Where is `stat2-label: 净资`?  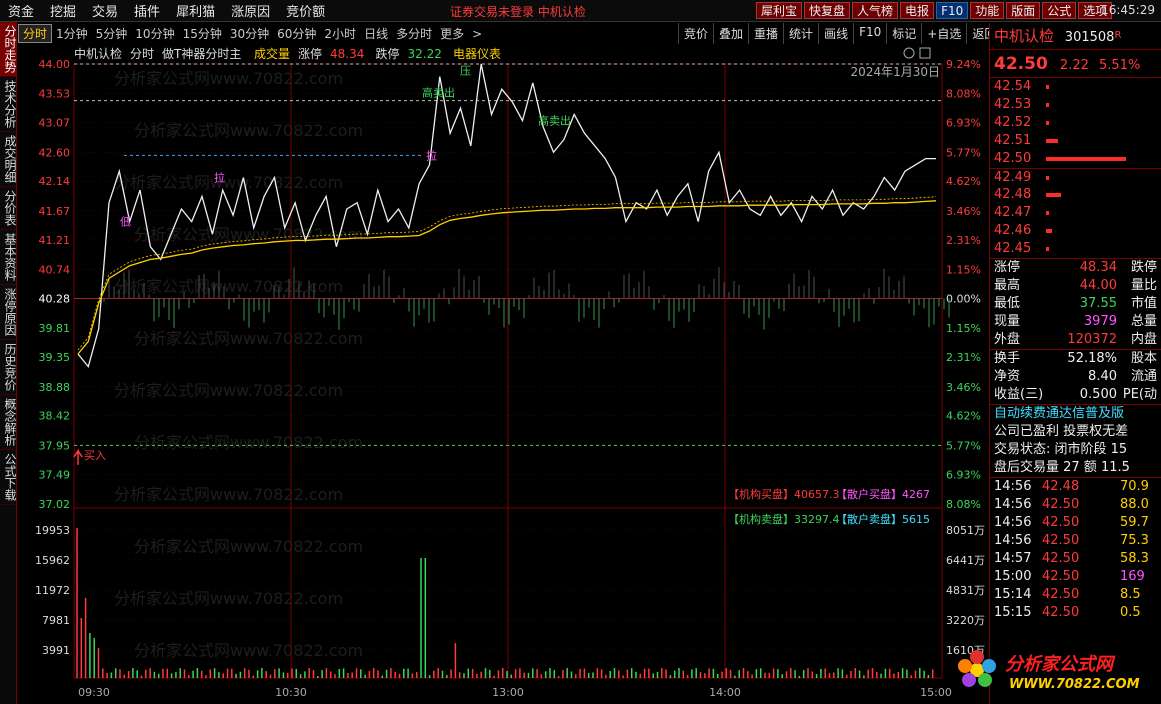 stat2-label: 净资 is located at coordinates (1007, 376).